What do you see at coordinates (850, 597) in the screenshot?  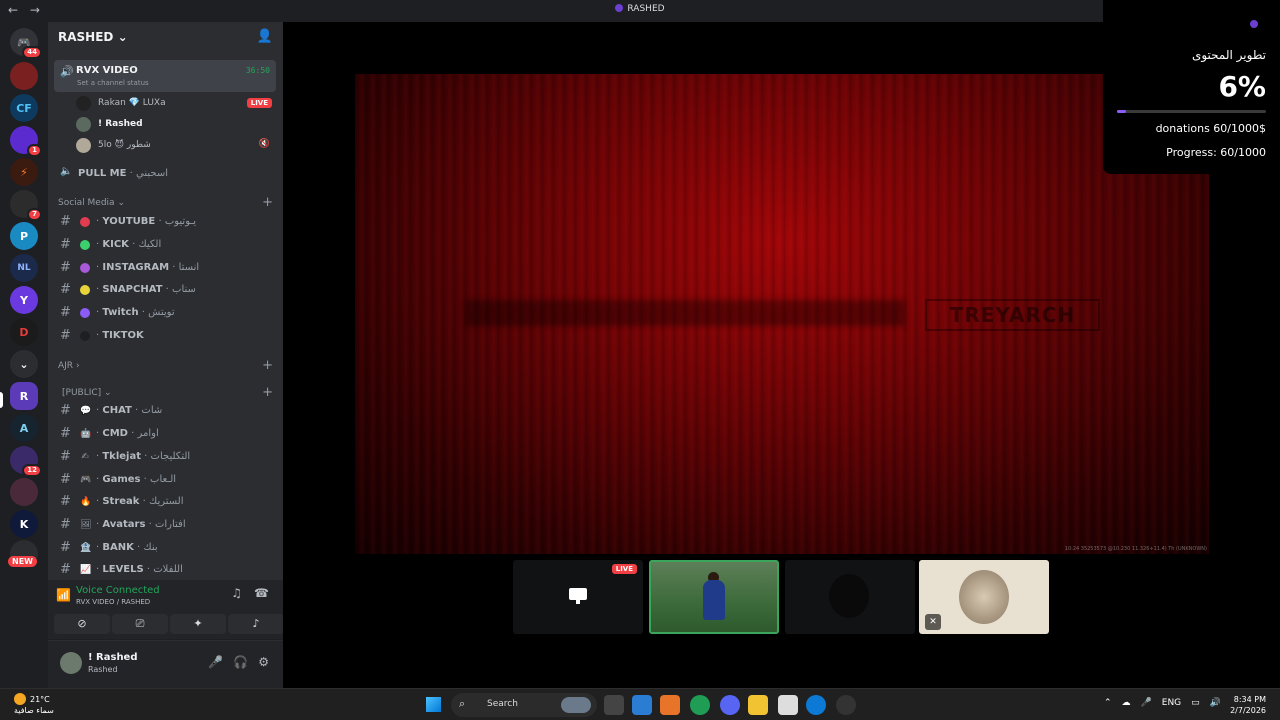 I see `participant-tile-avatar` at bounding box center [850, 597].